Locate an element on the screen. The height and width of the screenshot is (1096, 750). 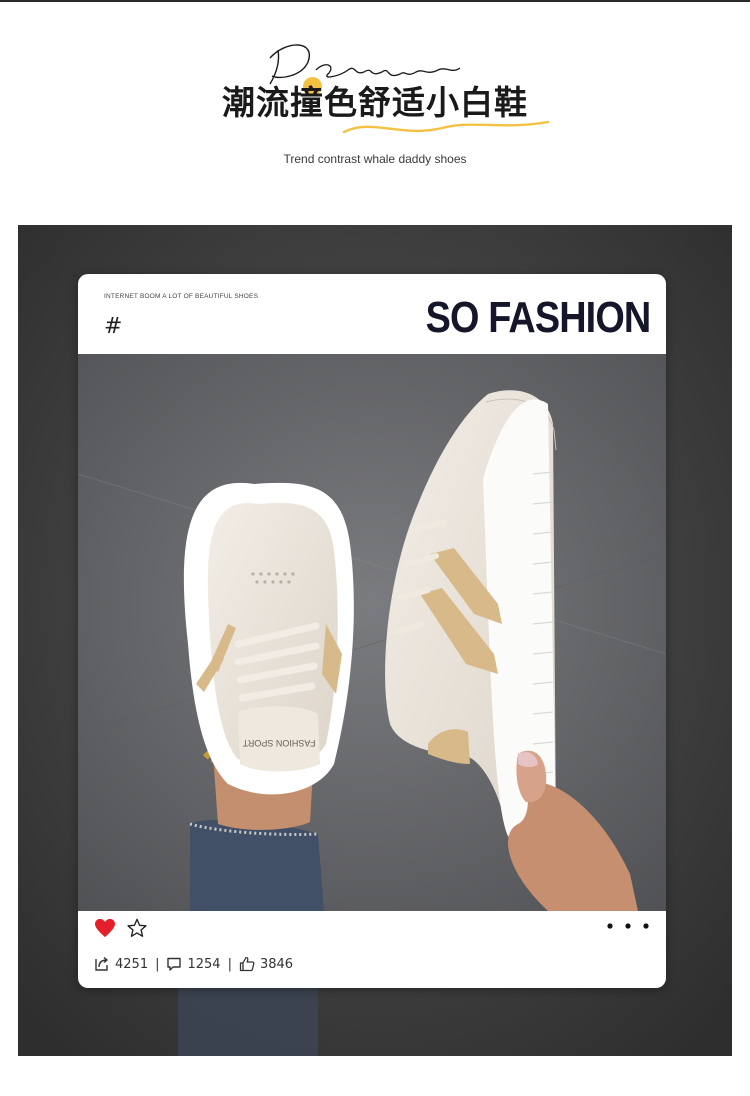
top-border-line is located at coordinates (375, 1).